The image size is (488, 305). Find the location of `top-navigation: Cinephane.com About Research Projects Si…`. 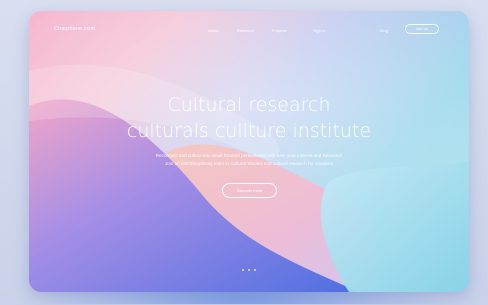

top-navigation: Cinephane.com About Research Projects Si… is located at coordinates (249, 30).